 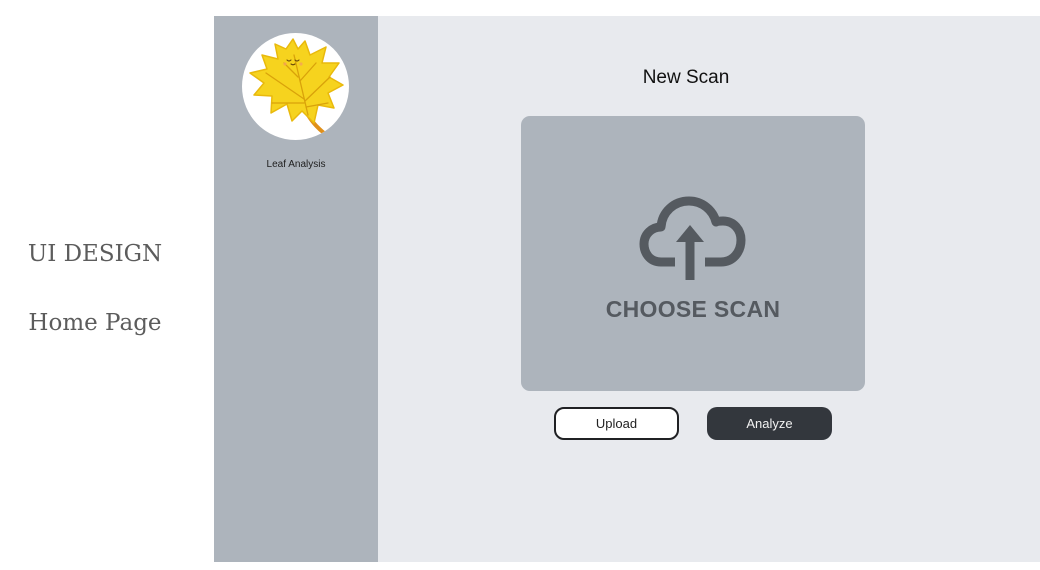 I want to click on choose-scan-label: CHOOSE SCAN, so click(x=693, y=309).